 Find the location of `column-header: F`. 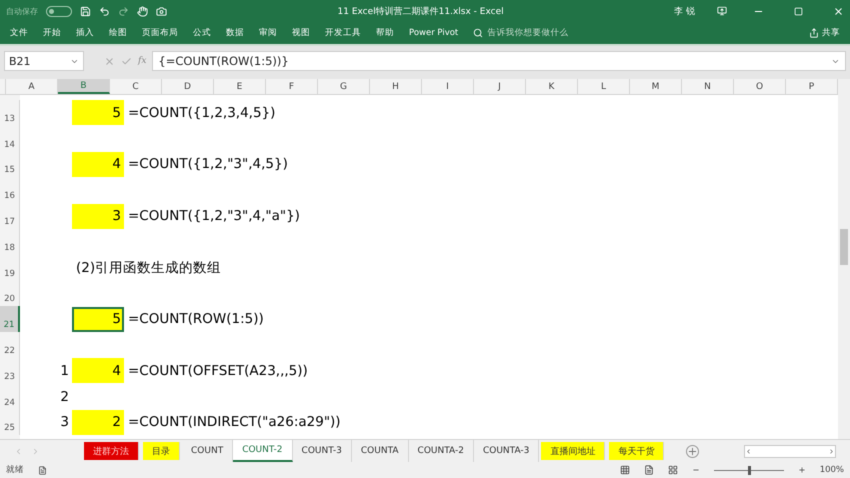

column-header: F is located at coordinates (292, 86).